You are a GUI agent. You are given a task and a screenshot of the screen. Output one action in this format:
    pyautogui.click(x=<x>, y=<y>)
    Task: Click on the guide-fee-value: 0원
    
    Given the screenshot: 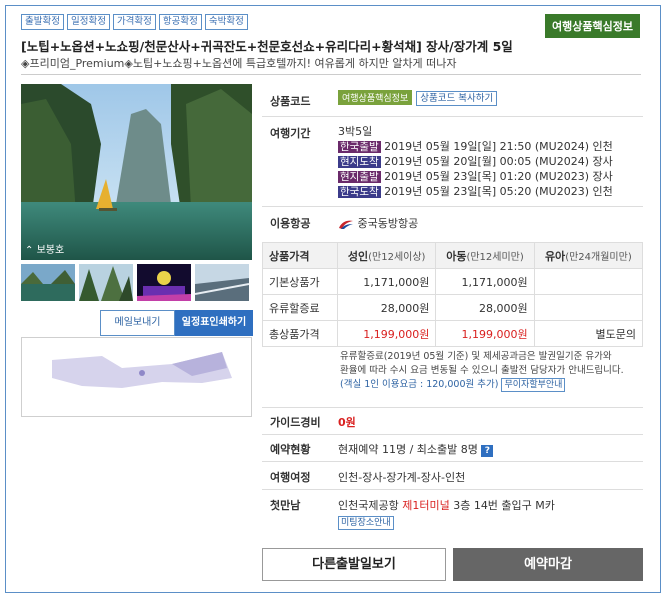 What is the action you would take?
    pyautogui.click(x=347, y=422)
    